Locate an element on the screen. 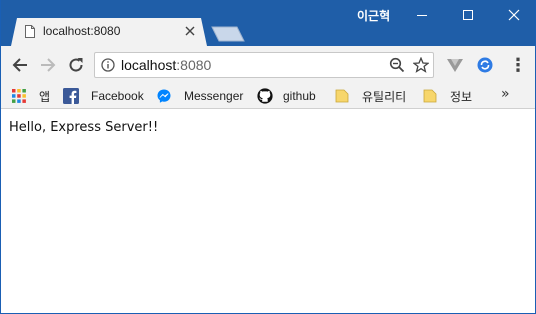 The image size is (536, 314). bookmark-folder-utility: 유틸리티 is located at coordinates (370, 96).